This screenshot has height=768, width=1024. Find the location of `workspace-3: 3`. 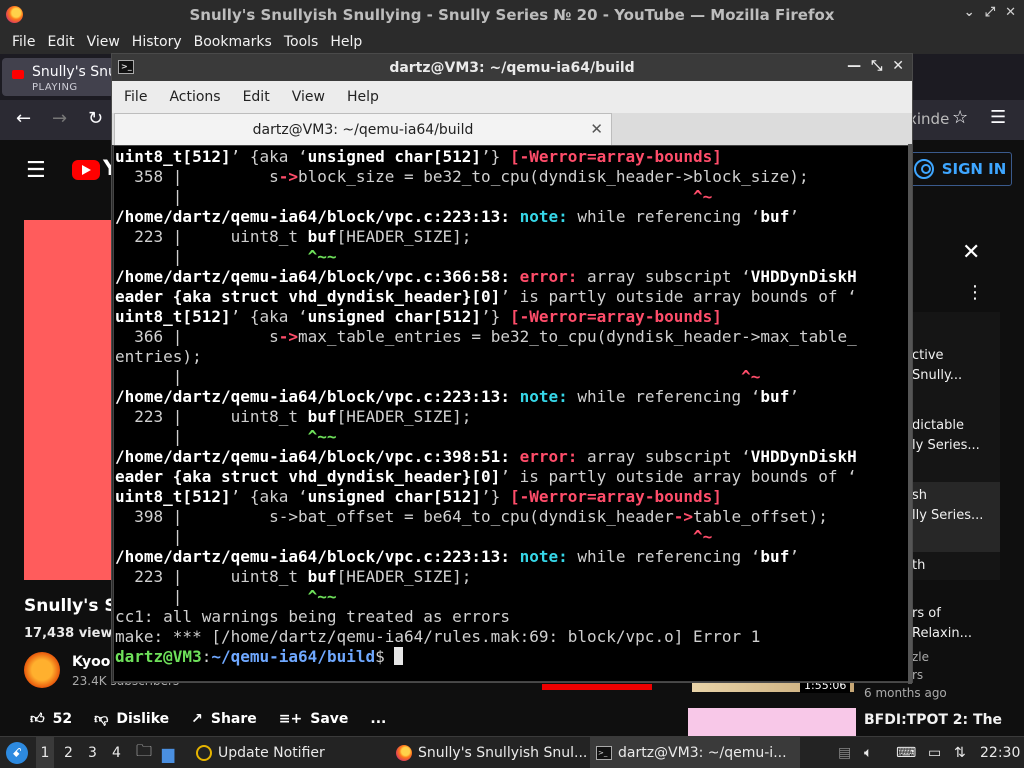

workspace-3: 3 is located at coordinates (92, 752).